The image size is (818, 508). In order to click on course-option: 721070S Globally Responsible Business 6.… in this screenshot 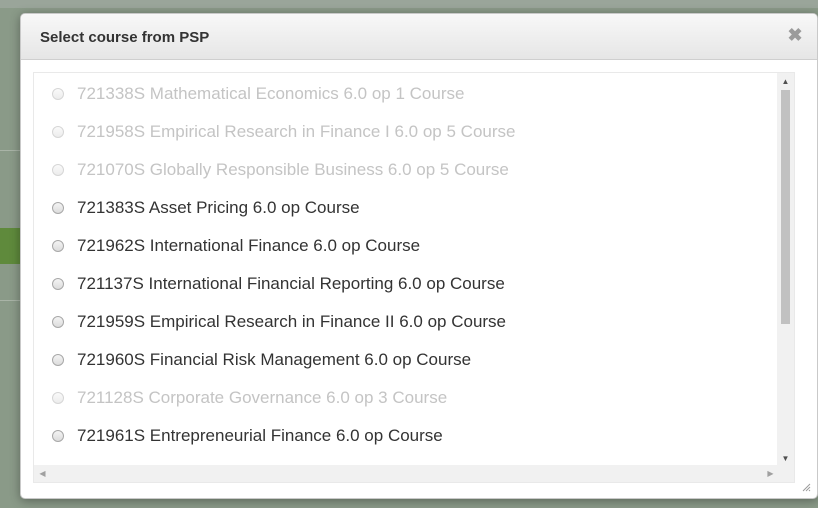, I will do `click(280, 170)`.